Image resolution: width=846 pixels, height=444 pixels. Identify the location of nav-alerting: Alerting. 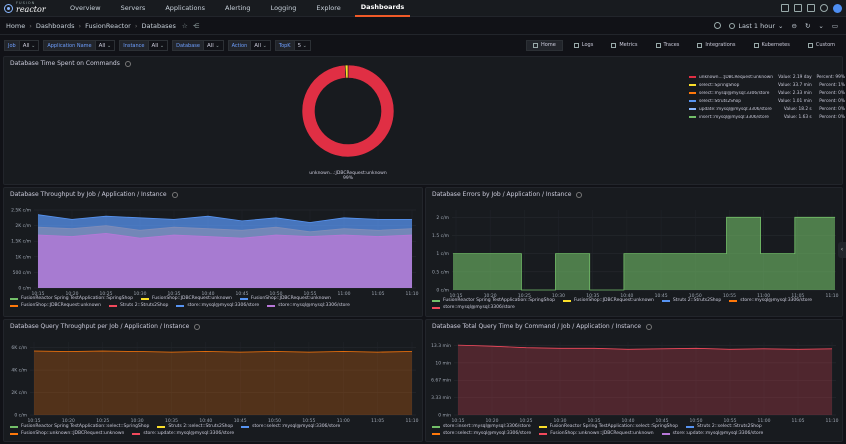
(238, 8).